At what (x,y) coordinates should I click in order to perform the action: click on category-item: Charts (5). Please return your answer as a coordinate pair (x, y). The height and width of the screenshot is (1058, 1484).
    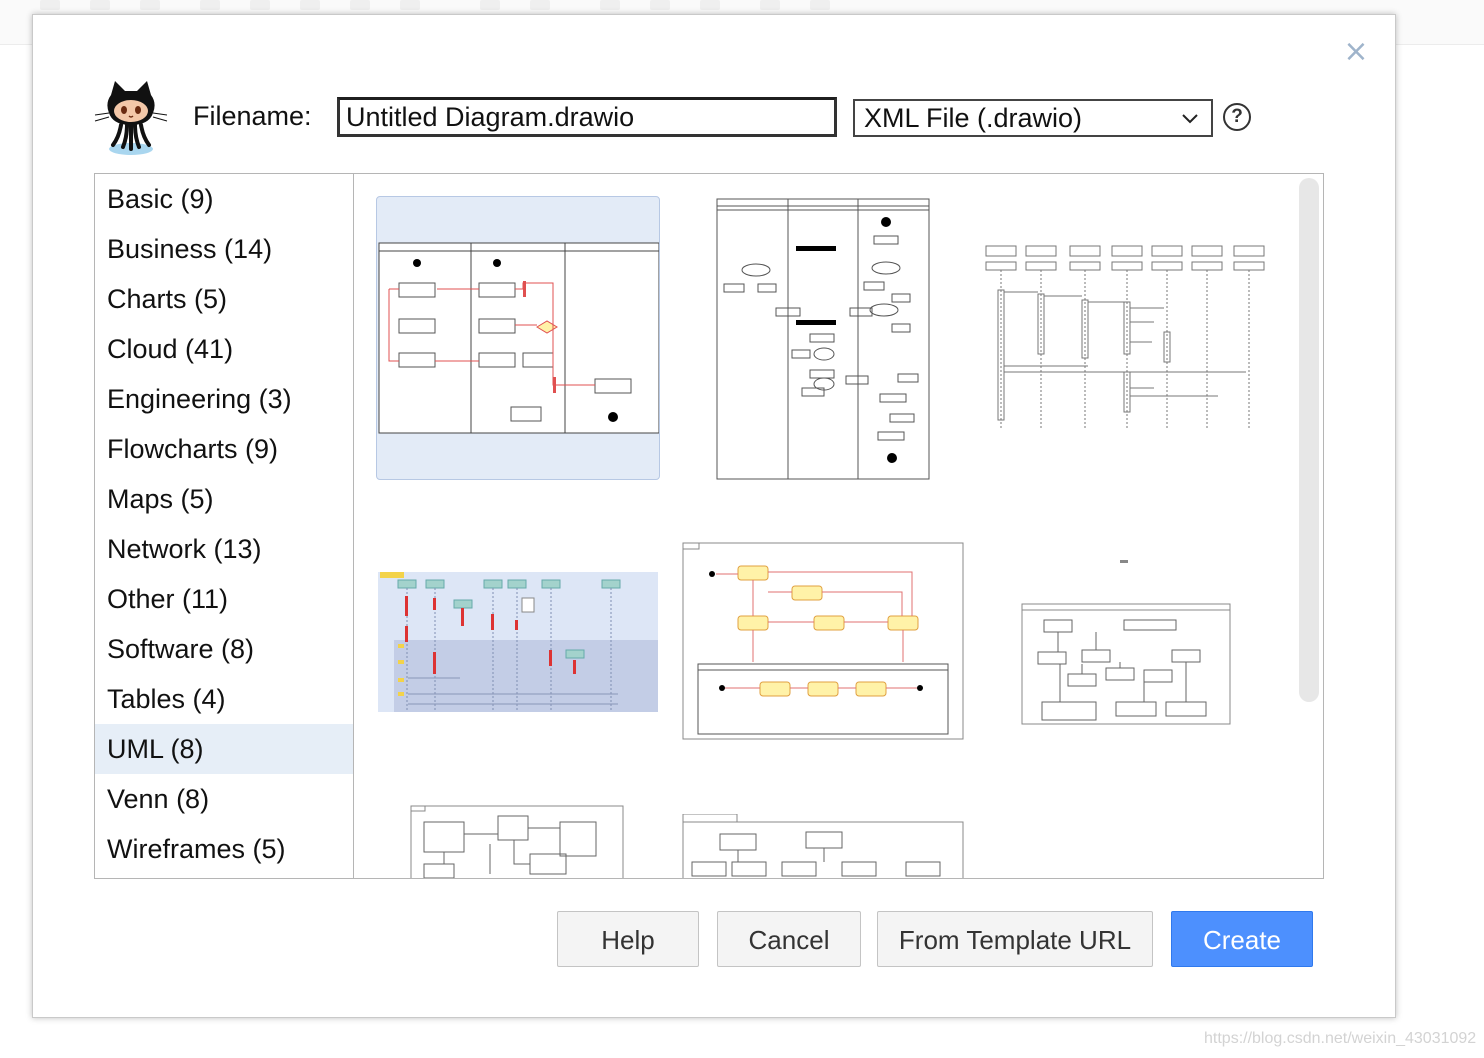
    Looking at the image, I should click on (224, 299).